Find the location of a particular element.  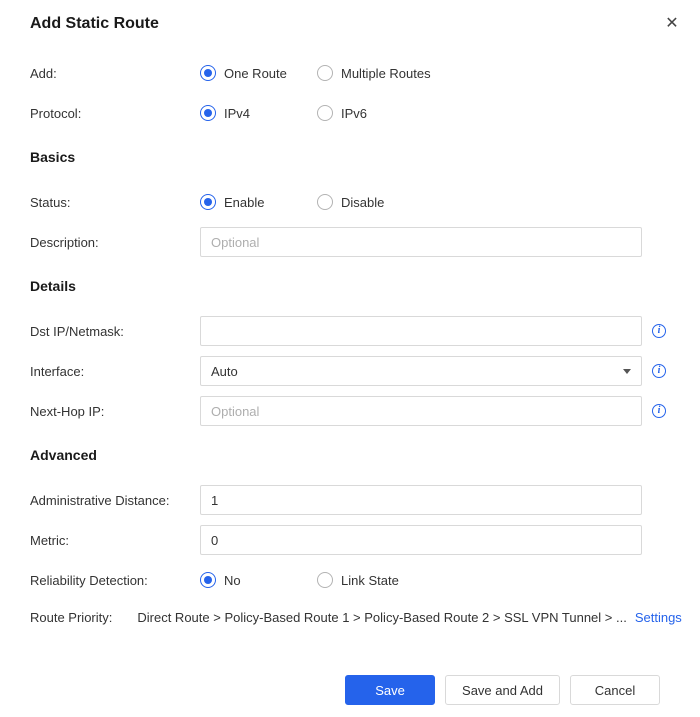

add-label: Add: is located at coordinates (43, 73).